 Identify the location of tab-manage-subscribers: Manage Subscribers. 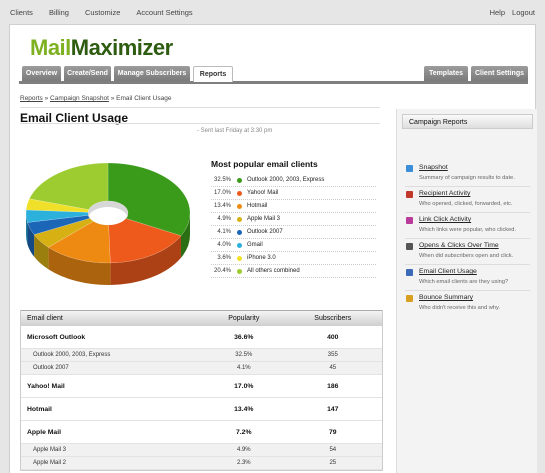
(152, 73).